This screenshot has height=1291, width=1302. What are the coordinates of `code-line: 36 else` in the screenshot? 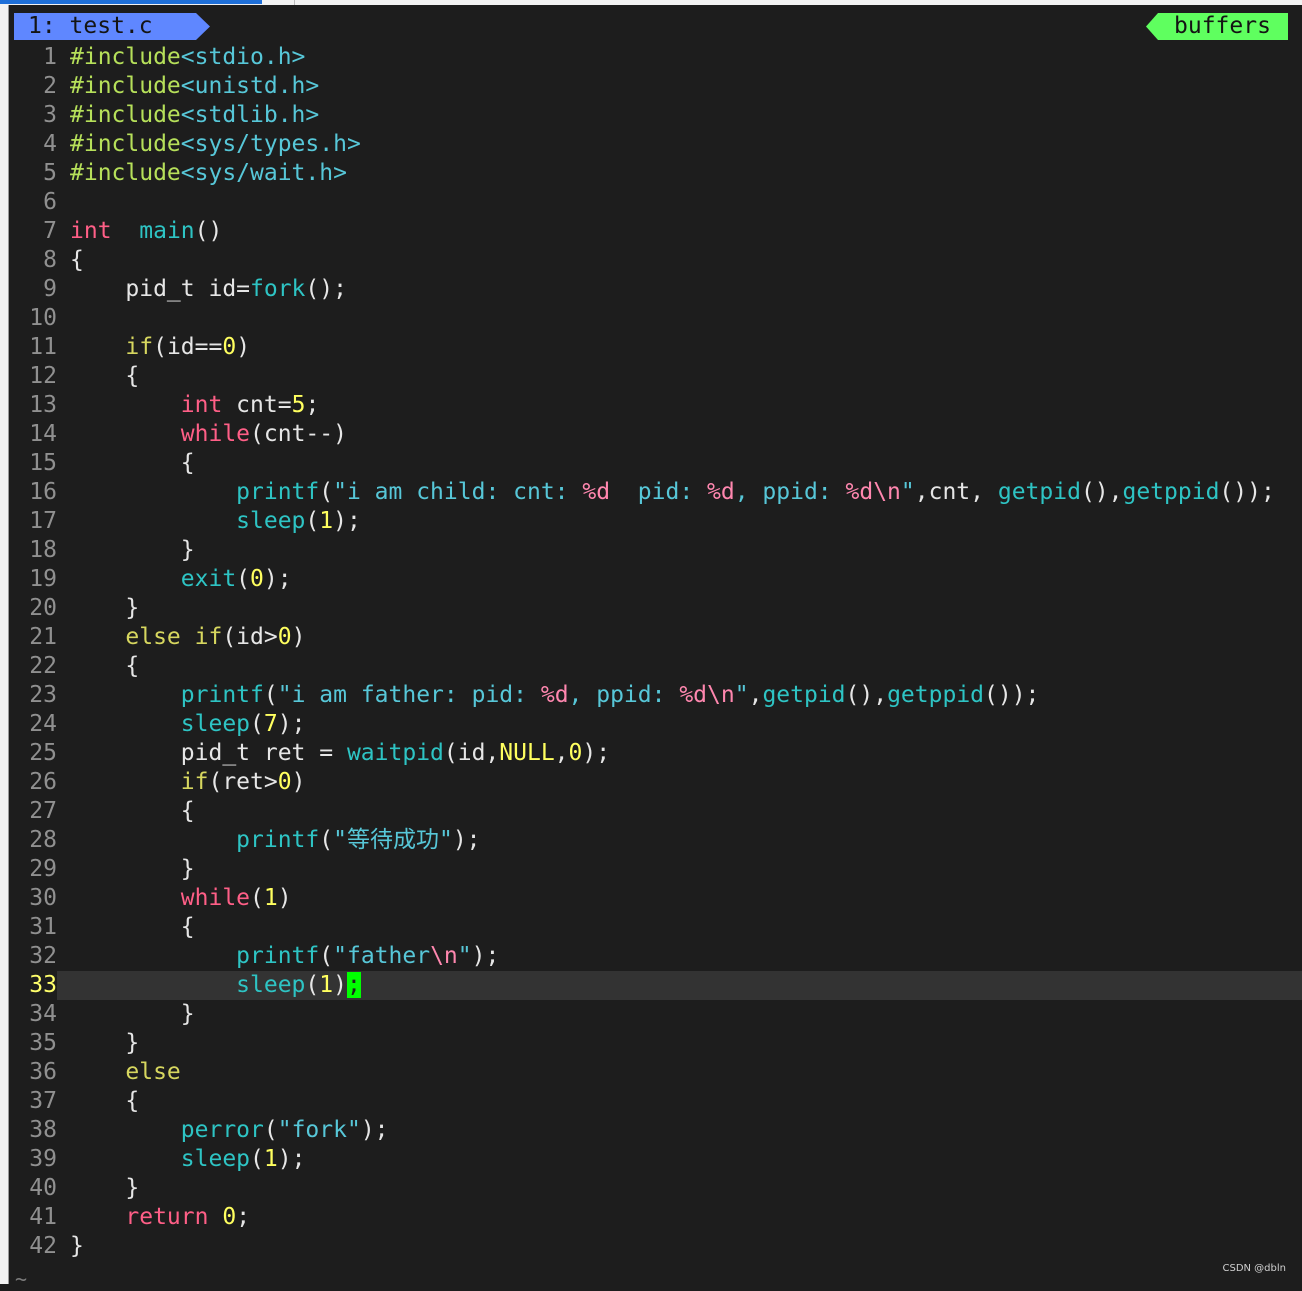 It's located at (655, 1072).